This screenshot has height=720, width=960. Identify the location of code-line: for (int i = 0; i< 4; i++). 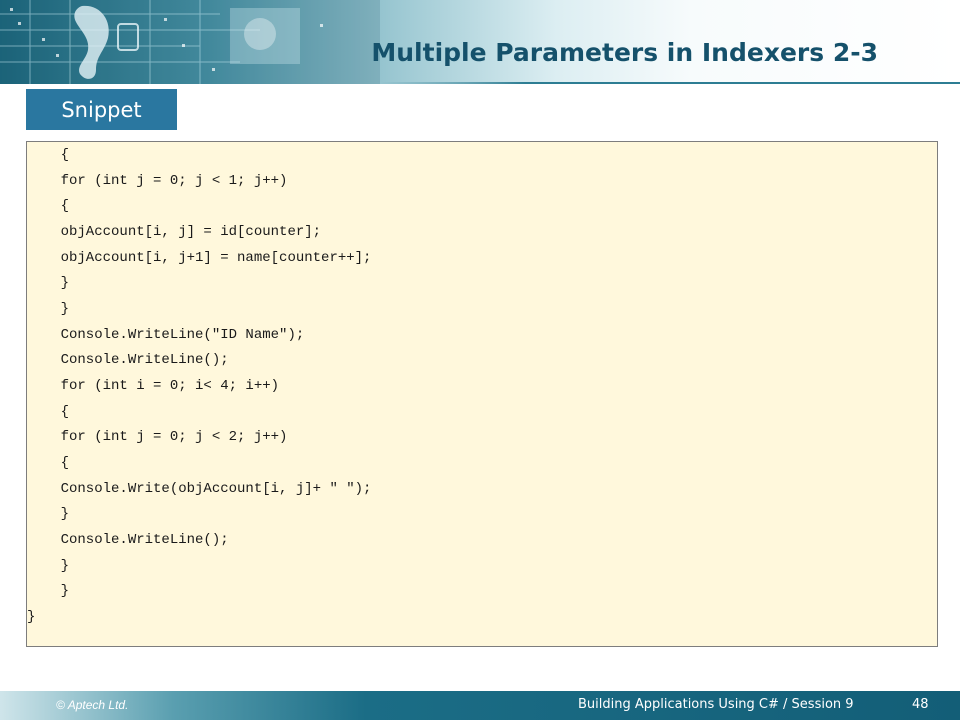
(153, 386).